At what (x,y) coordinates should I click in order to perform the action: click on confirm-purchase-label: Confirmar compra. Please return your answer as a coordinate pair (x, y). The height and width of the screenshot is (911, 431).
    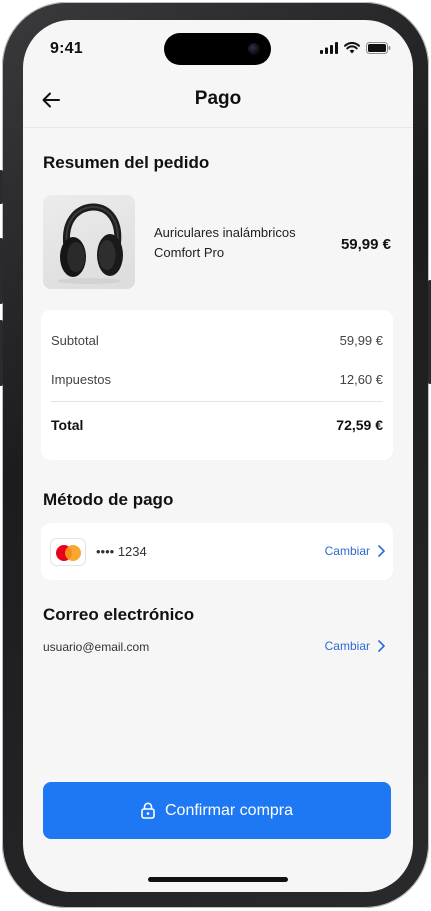
    Looking at the image, I should click on (229, 810).